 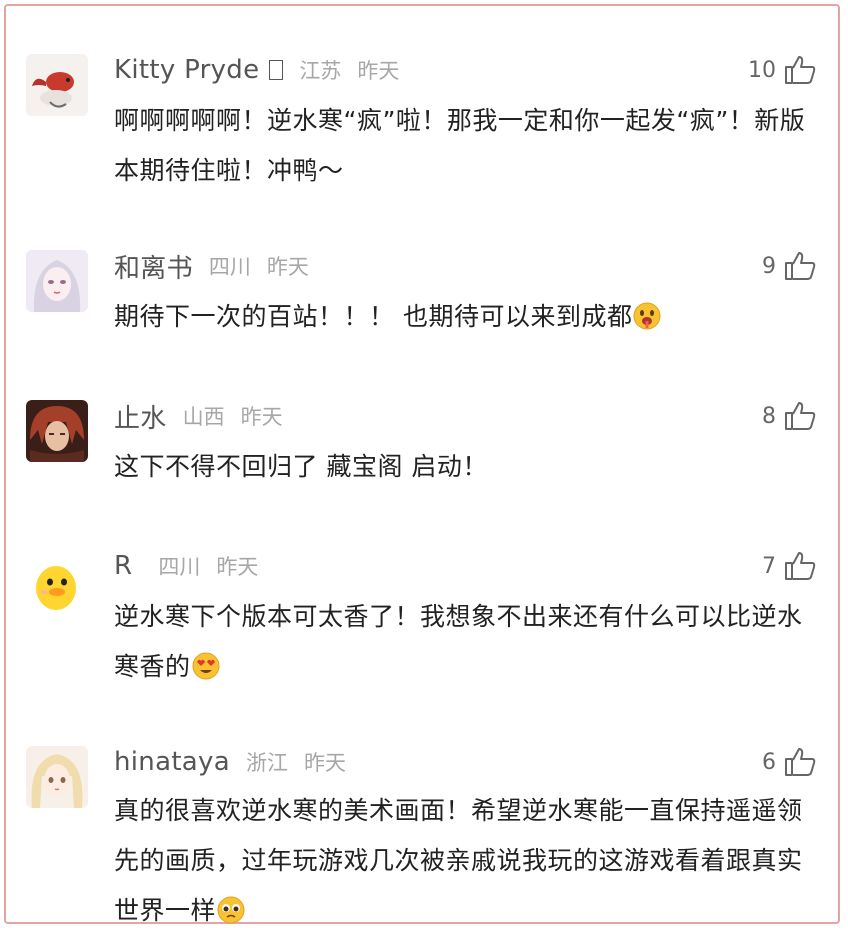 I want to click on anime-girl-avatar-icon, so click(x=57, y=281).